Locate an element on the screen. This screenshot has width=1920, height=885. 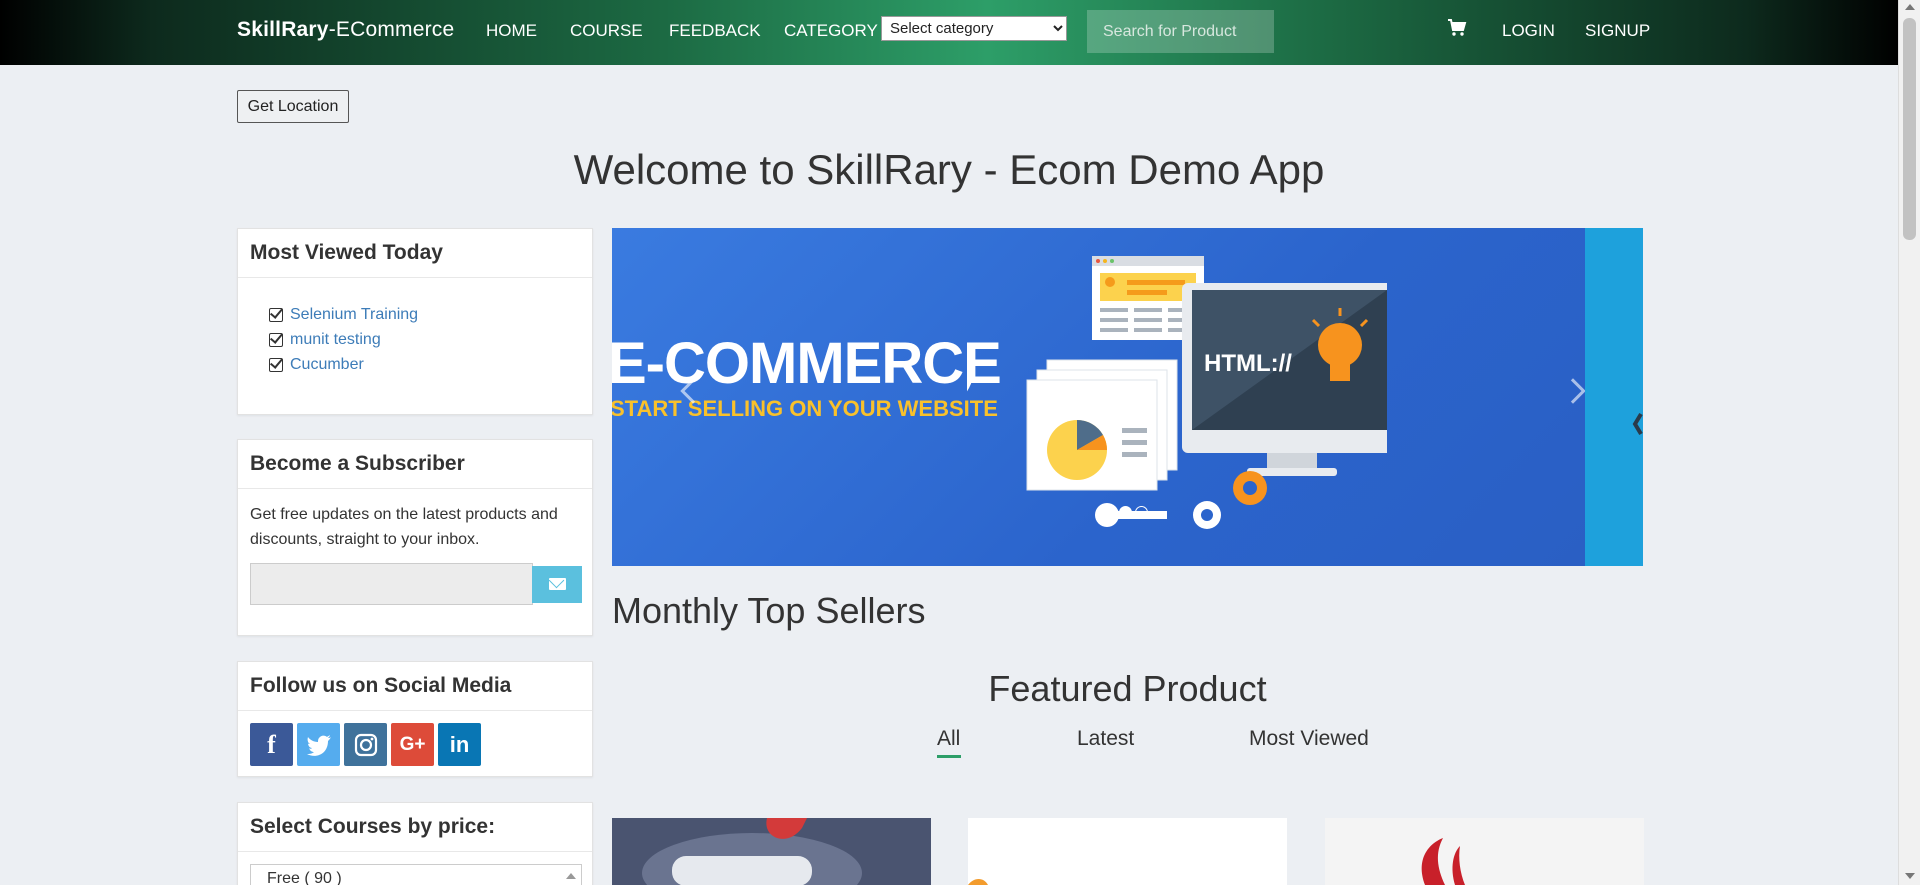
list-item: Selenium Training is located at coordinates (430, 314).